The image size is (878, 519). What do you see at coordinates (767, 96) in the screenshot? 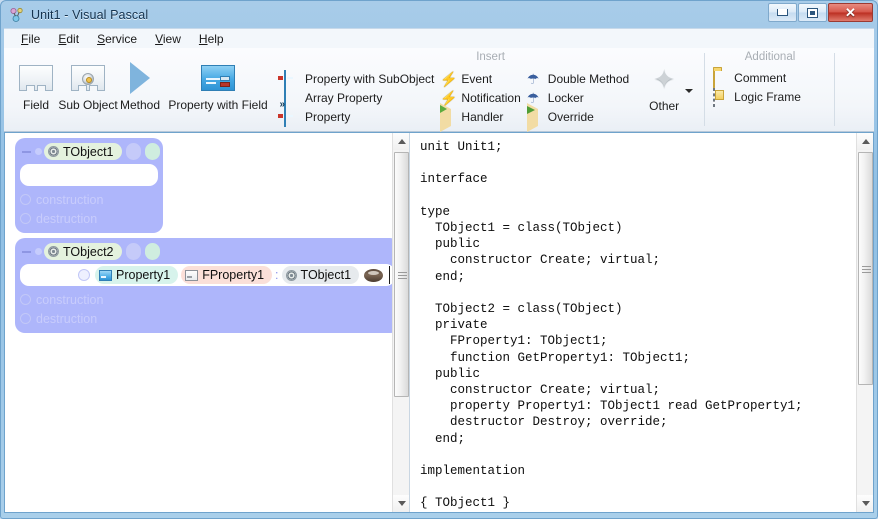
I see `logic-frame-label: Logic Frame` at bounding box center [767, 96].